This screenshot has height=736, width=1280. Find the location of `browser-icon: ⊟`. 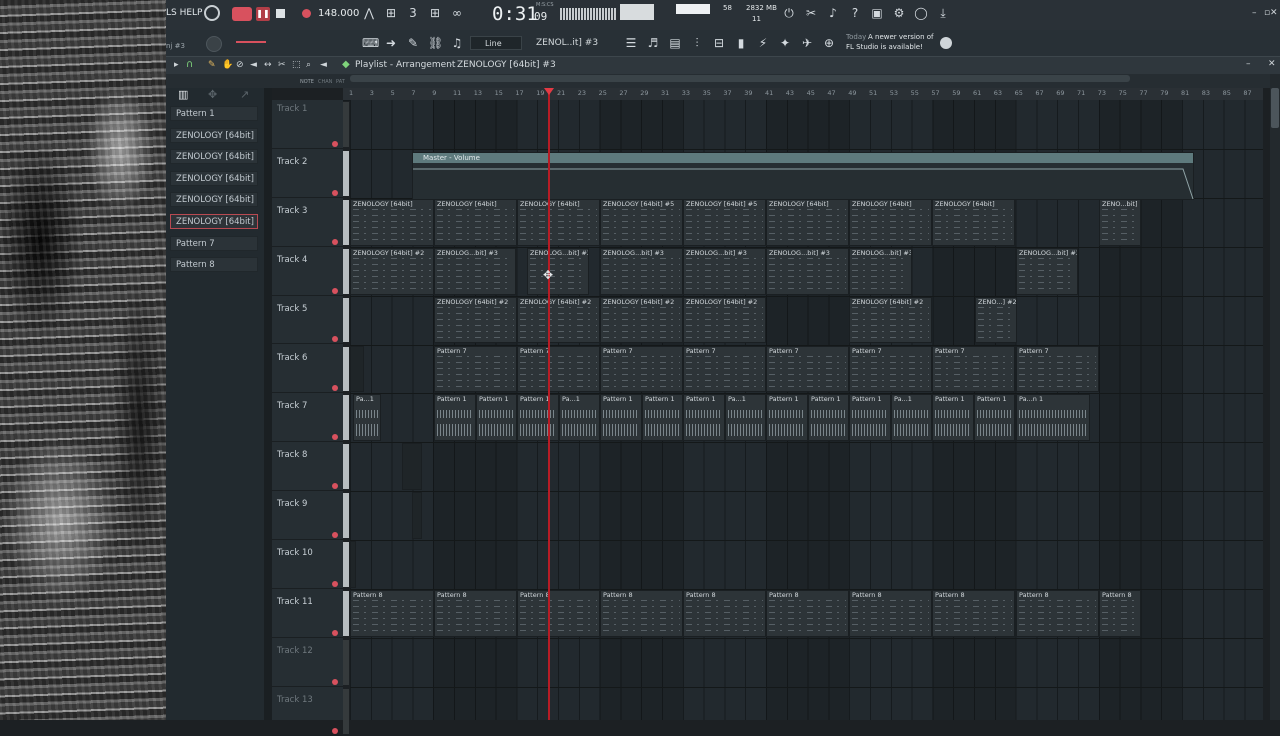

browser-icon: ⊟ is located at coordinates (719, 43).